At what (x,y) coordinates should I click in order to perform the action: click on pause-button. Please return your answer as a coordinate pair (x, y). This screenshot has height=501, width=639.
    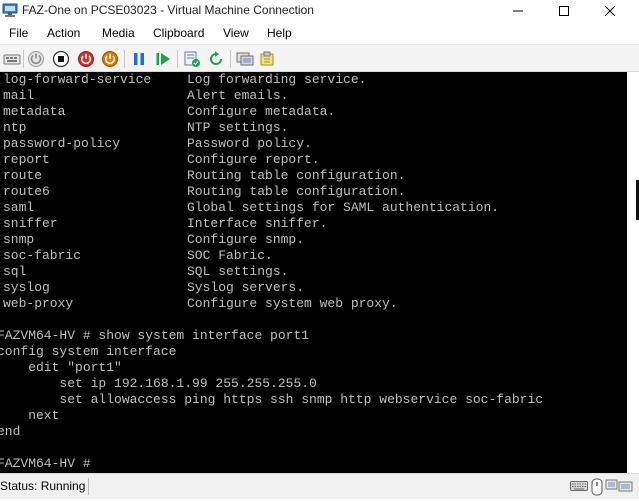
    Looking at the image, I should click on (139, 59).